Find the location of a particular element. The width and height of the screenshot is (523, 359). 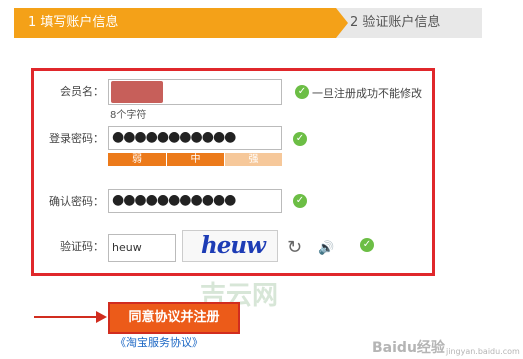

password-label: 登录密码： is located at coordinates (76, 138).